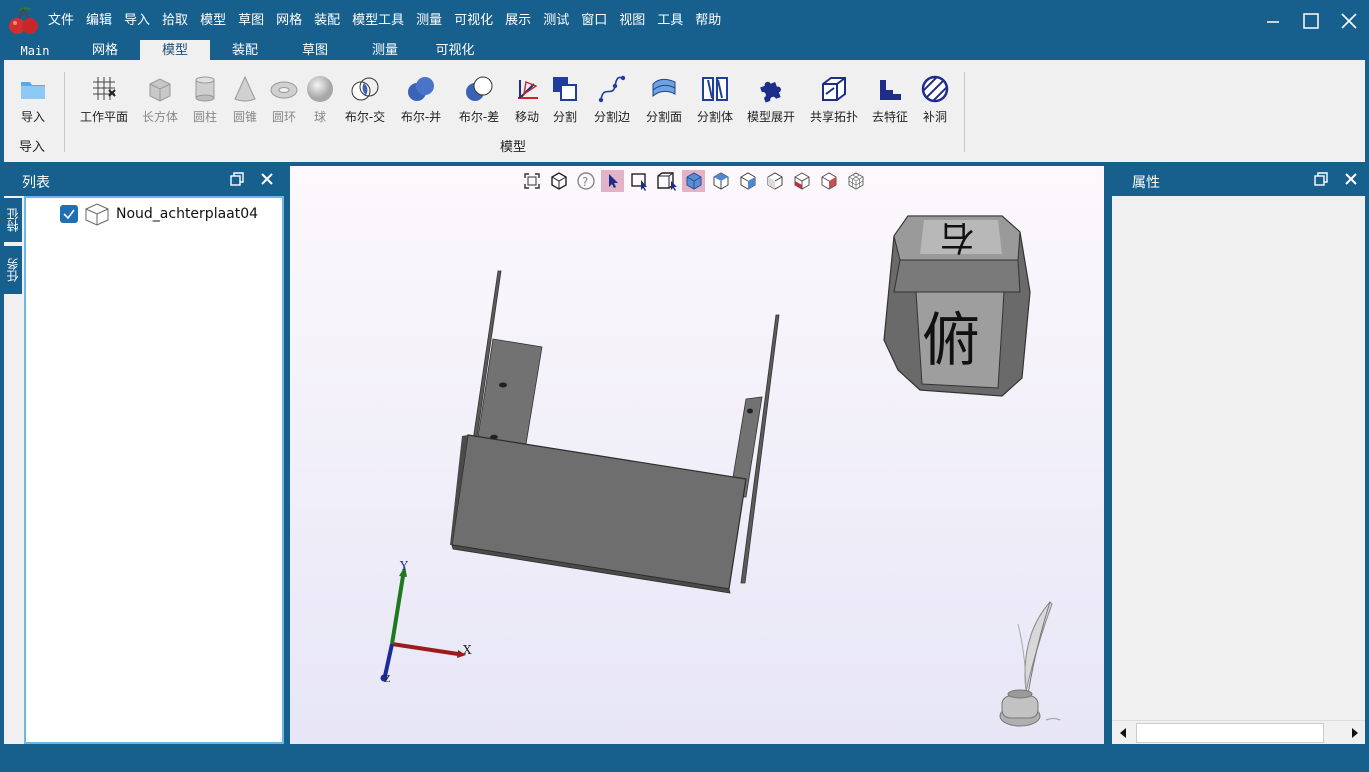 This screenshot has width=1369, height=772. I want to click on boolean-union-button: 布尔-并, so click(421, 99).